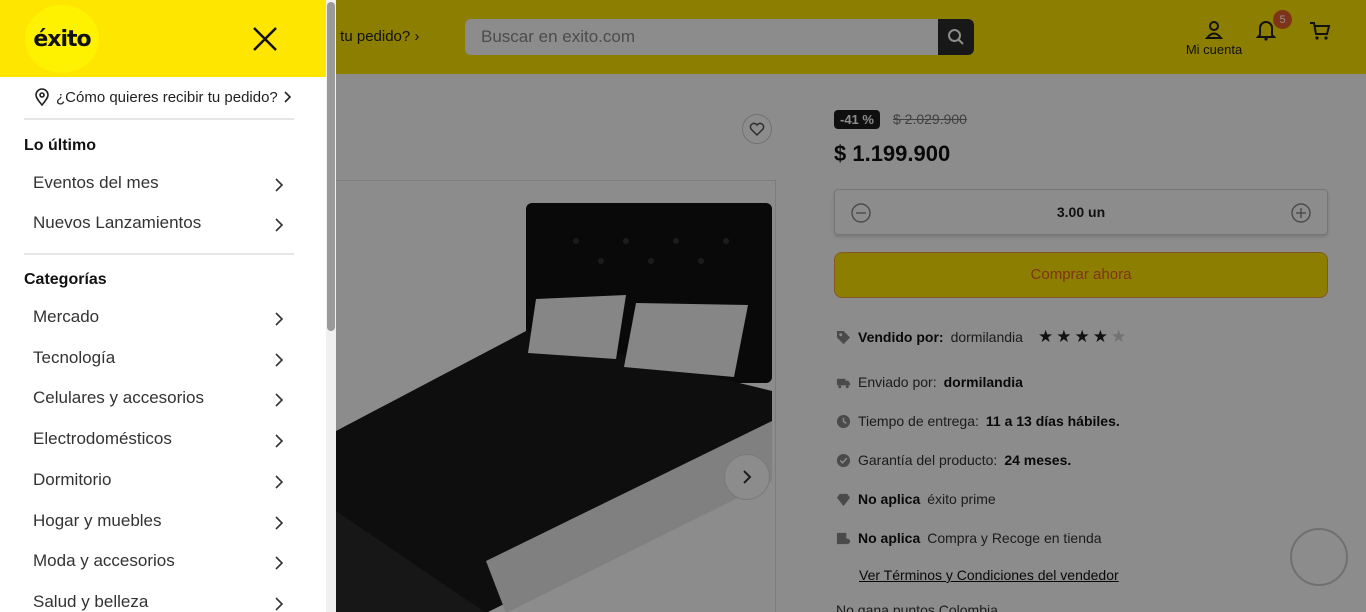  I want to click on menu-item-label: Hogar y muebles, so click(97, 520).